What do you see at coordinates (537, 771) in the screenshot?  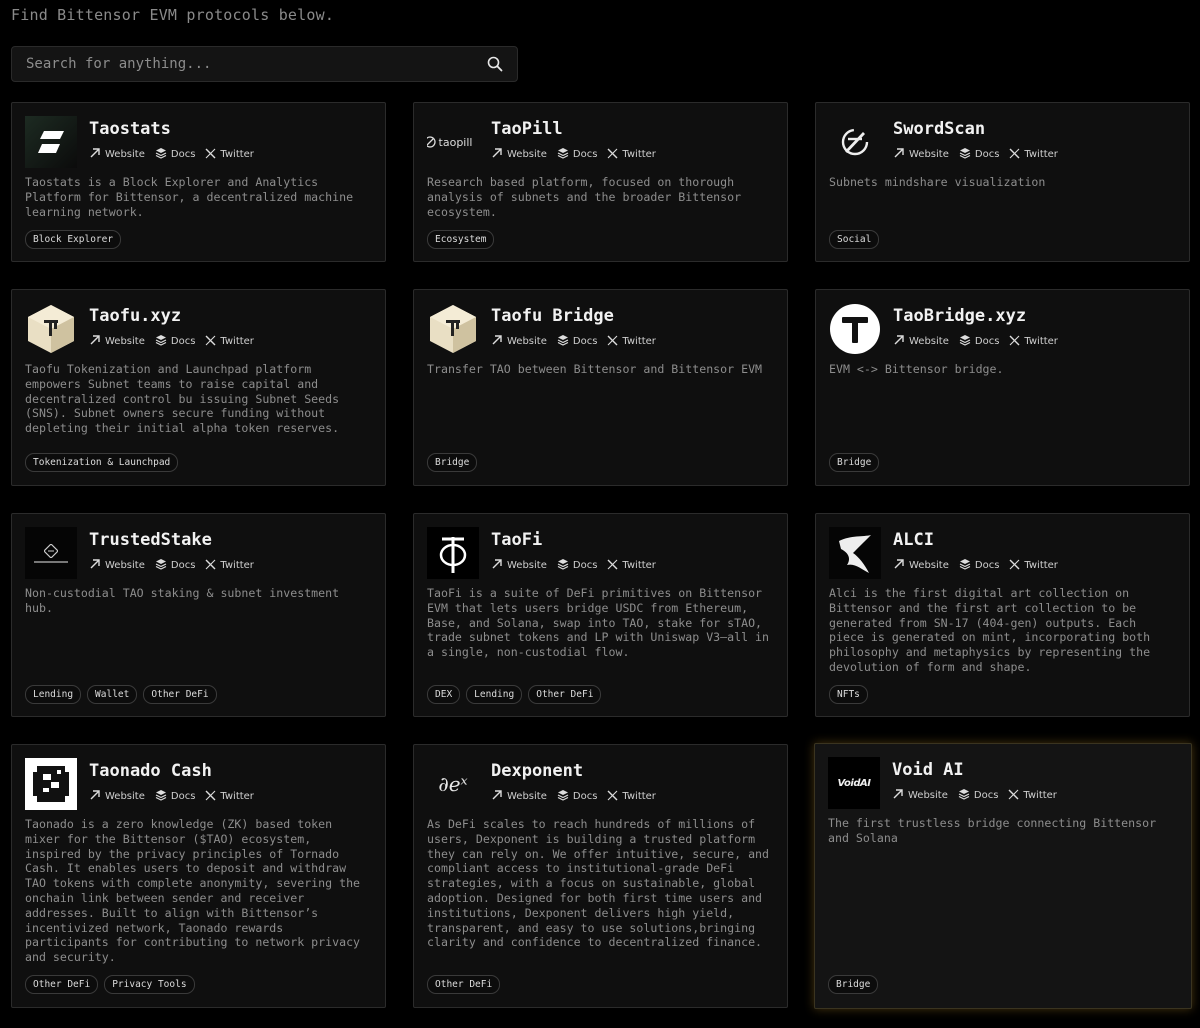 I see `protocol-title: Dexponent` at bounding box center [537, 771].